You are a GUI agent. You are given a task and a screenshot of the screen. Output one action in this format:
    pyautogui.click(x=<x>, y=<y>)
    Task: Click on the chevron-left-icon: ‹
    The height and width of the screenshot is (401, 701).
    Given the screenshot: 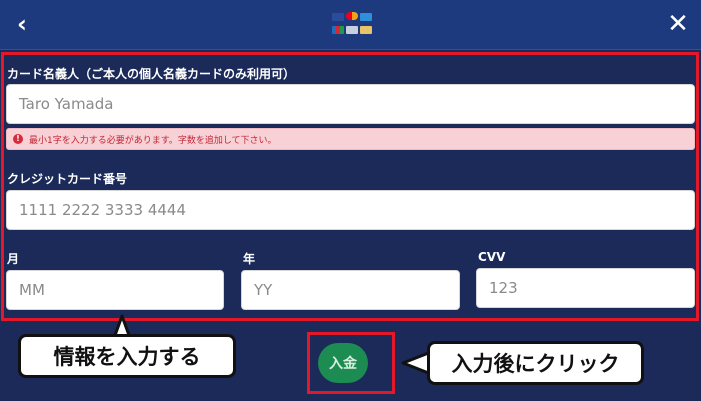 What is the action you would take?
    pyautogui.click(x=22, y=24)
    